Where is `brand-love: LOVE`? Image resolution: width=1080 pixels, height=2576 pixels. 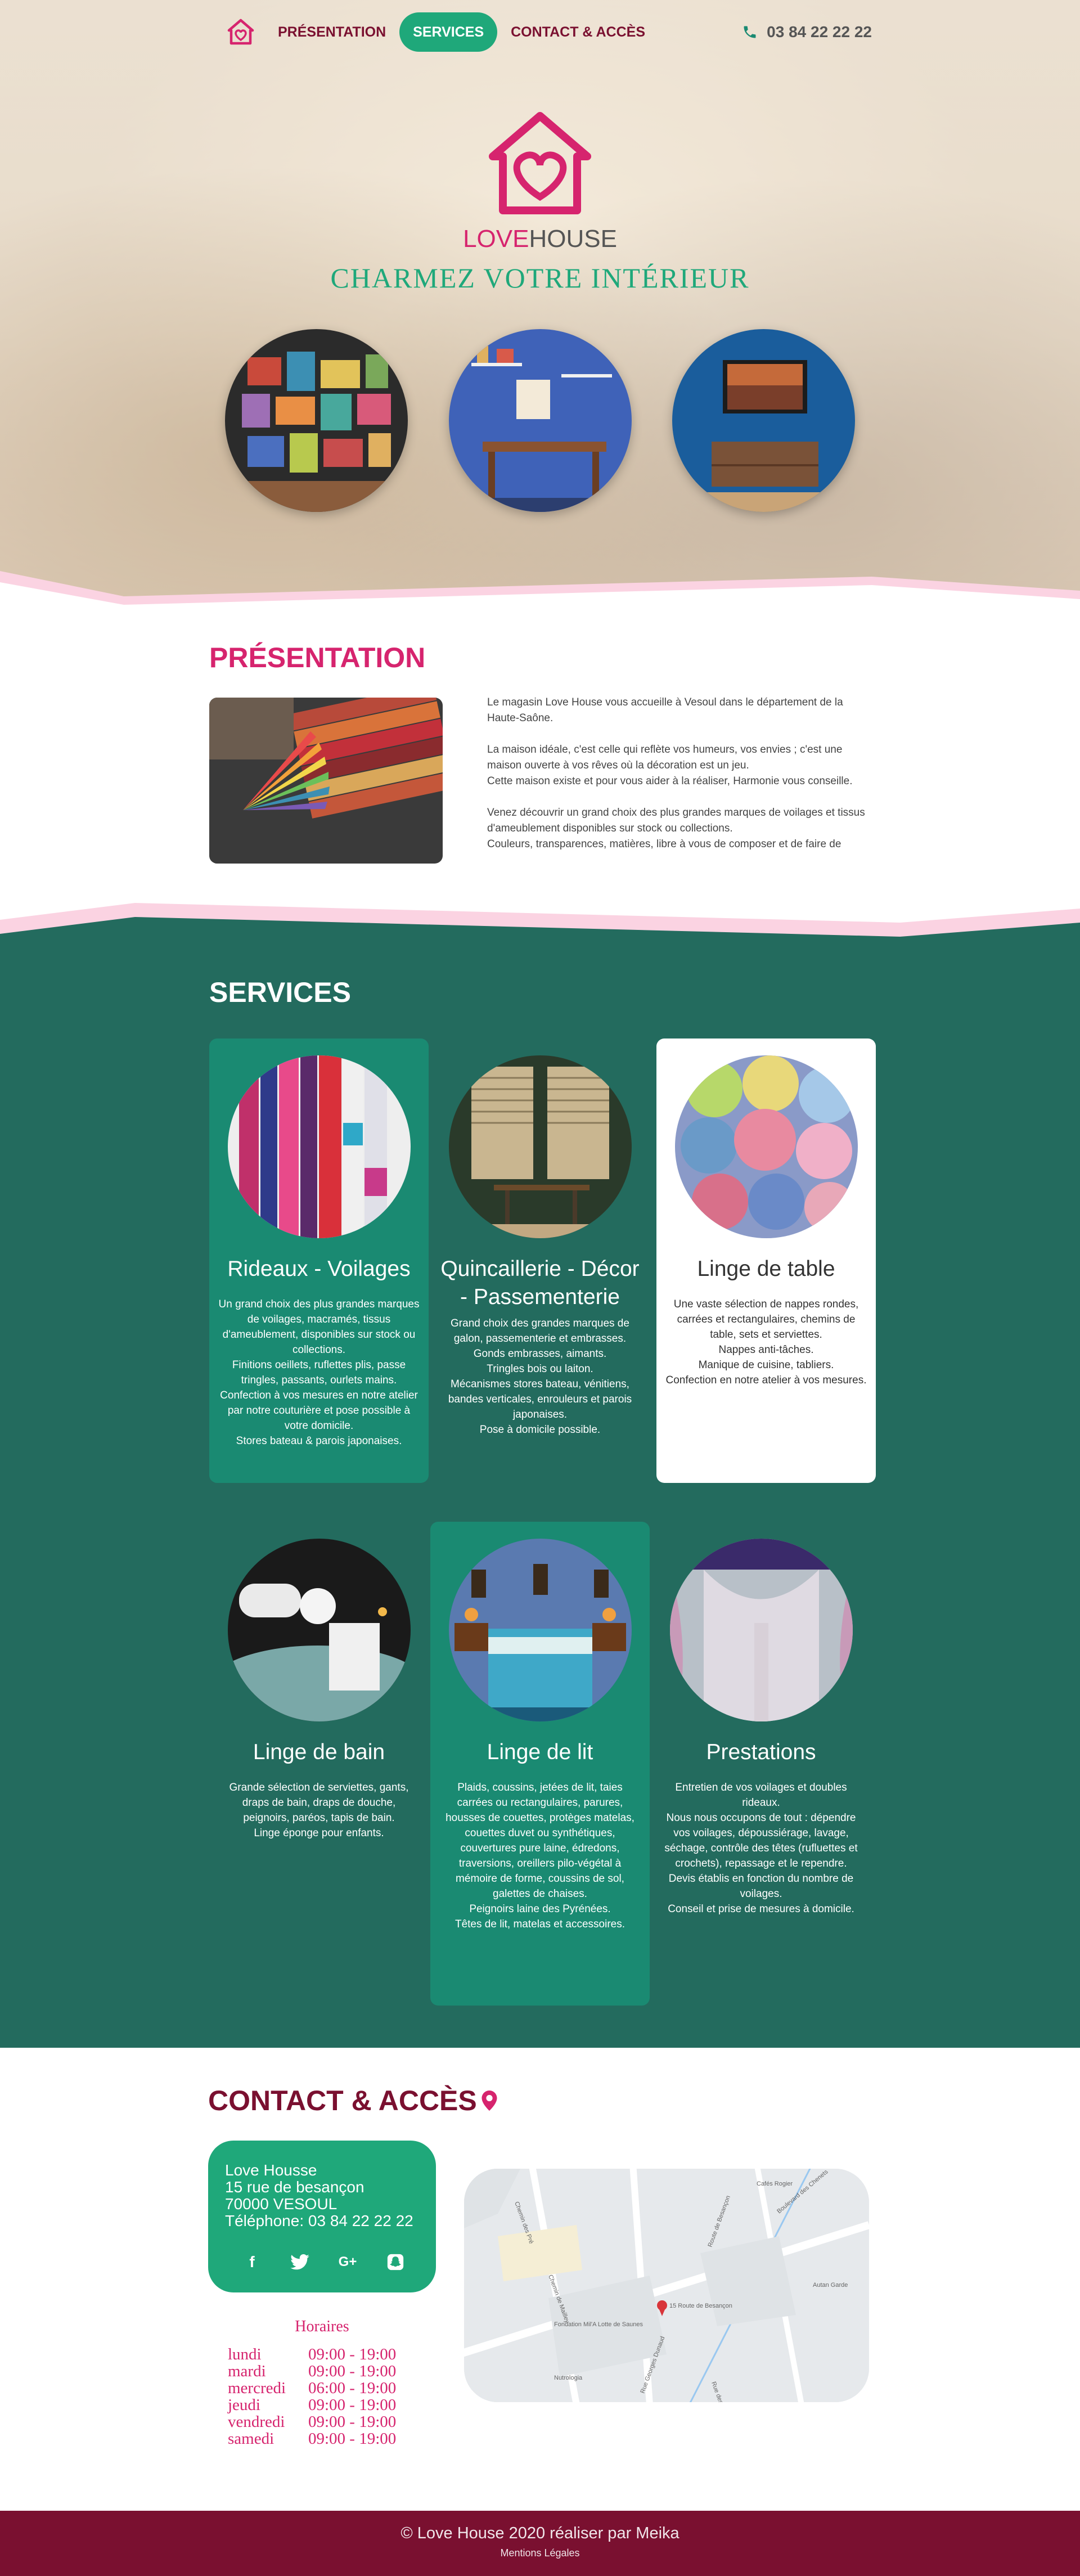
brand-love: LOVE is located at coordinates (496, 239).